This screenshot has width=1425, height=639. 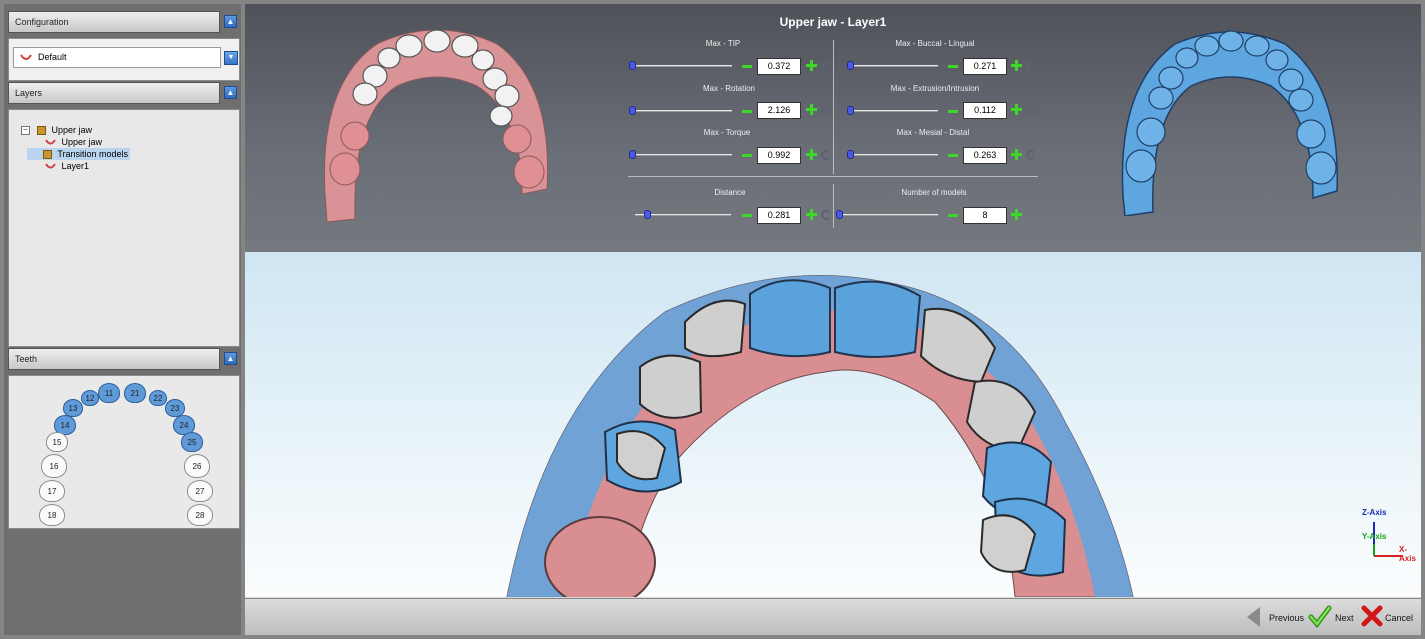 I want to click on buccal-lingual-slider-track, so click(x=893, y=66).